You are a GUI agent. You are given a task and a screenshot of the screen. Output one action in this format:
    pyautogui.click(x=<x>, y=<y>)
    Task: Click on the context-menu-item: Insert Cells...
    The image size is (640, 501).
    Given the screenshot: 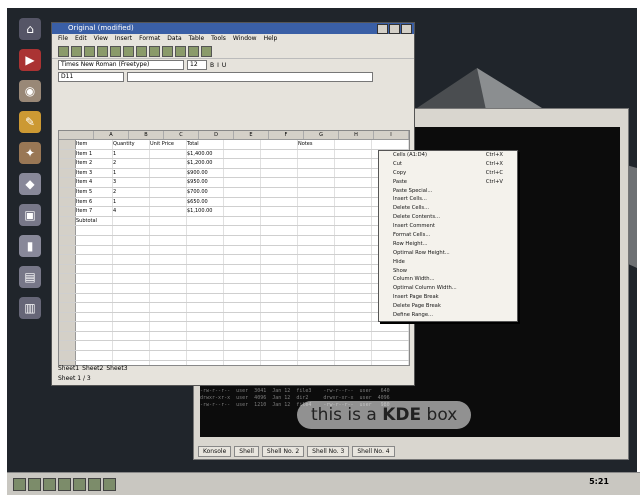 What is the action you would take?
    pyautogui.click(x=448, y=199)
    